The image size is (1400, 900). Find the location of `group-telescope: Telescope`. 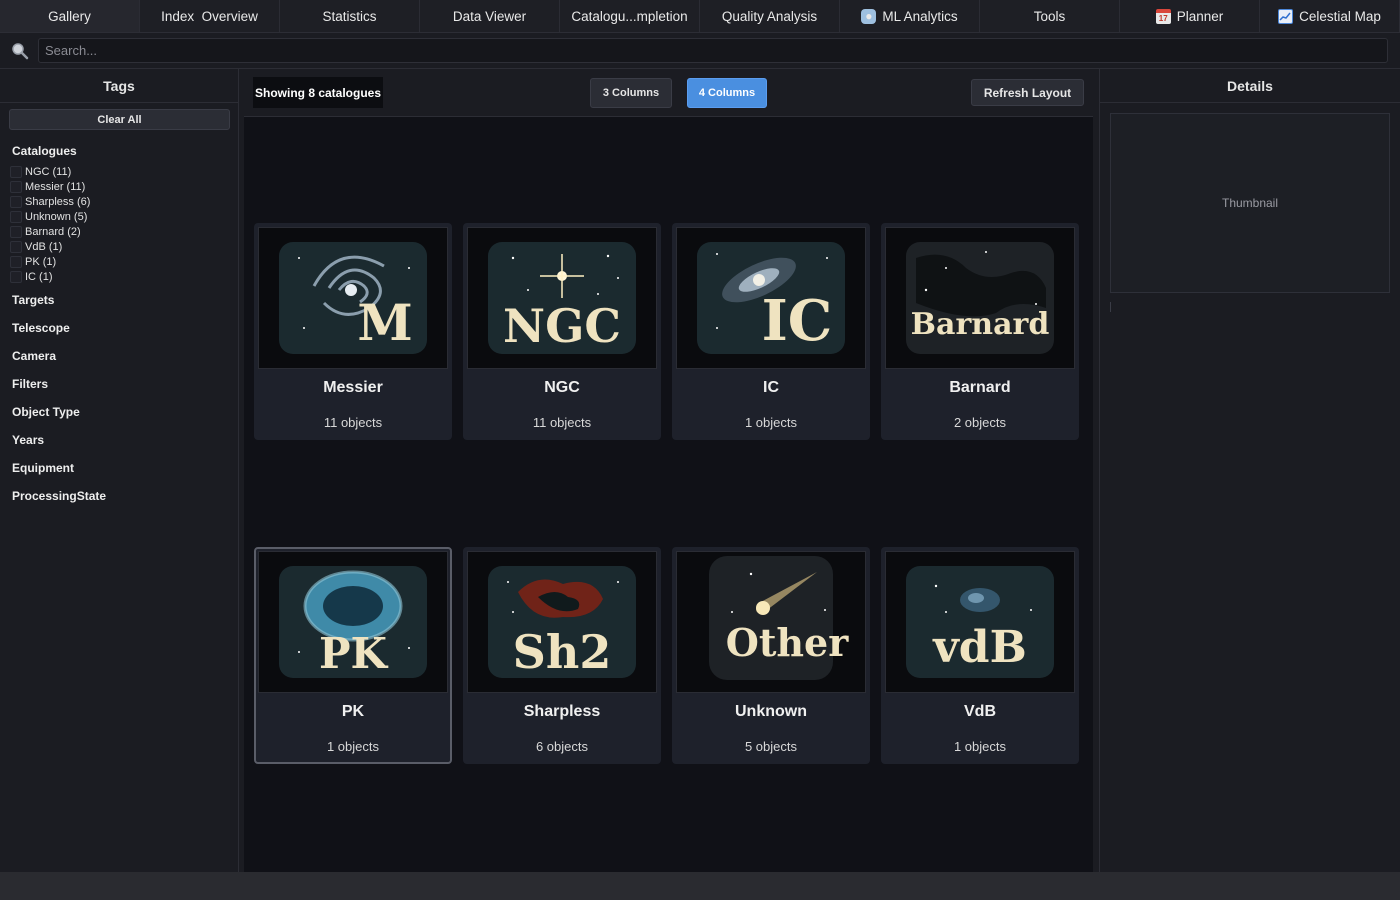

group-telescope: Telescope is located at coordinates (41, 328).